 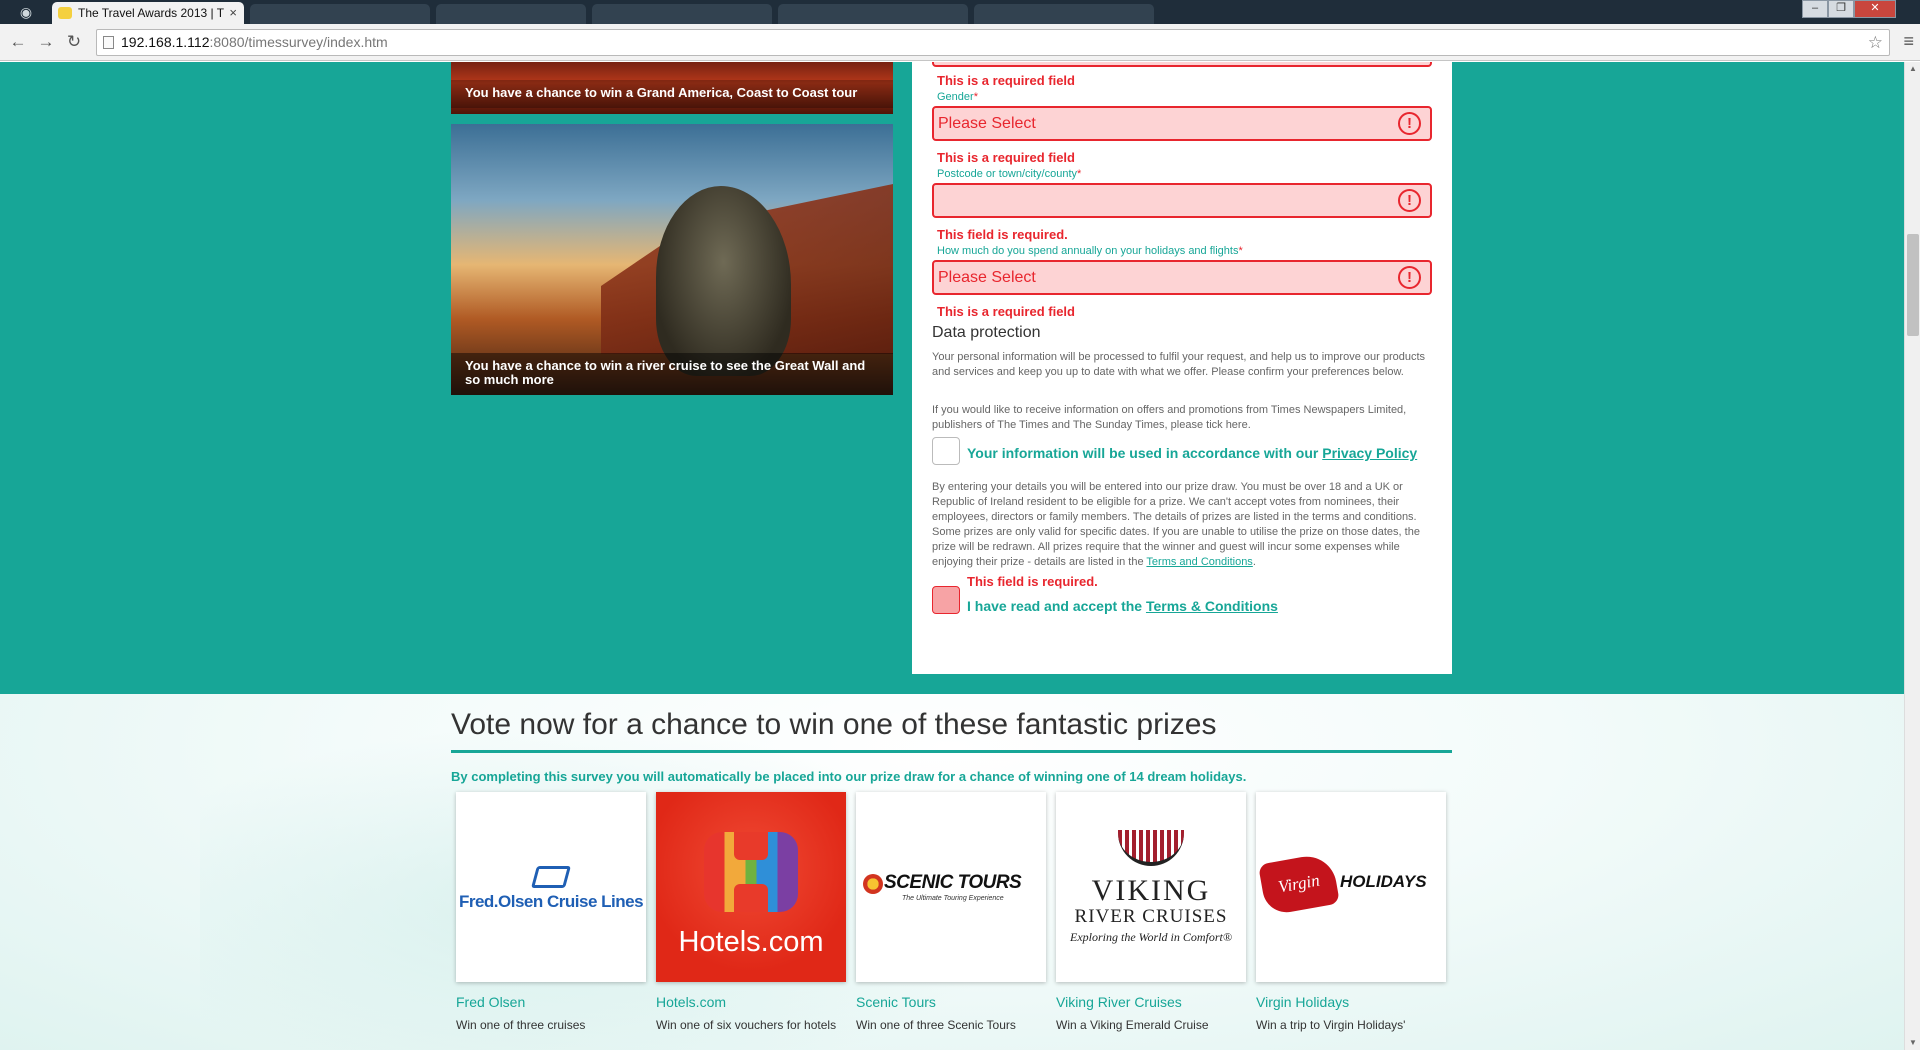 I want to click on gender-select: Please Select !, so click(x=1182, y=123).